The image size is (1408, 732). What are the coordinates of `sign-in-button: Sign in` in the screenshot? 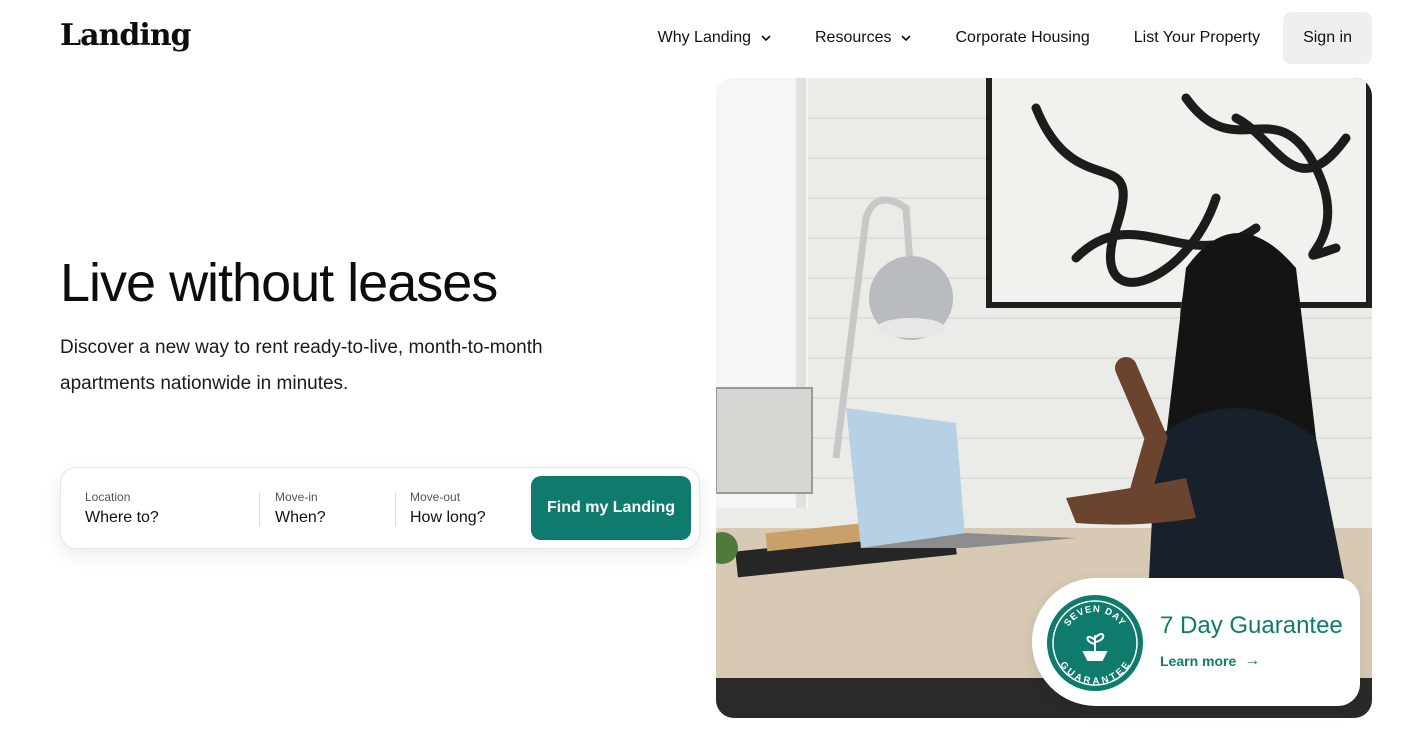 It's located at (1327, 38).